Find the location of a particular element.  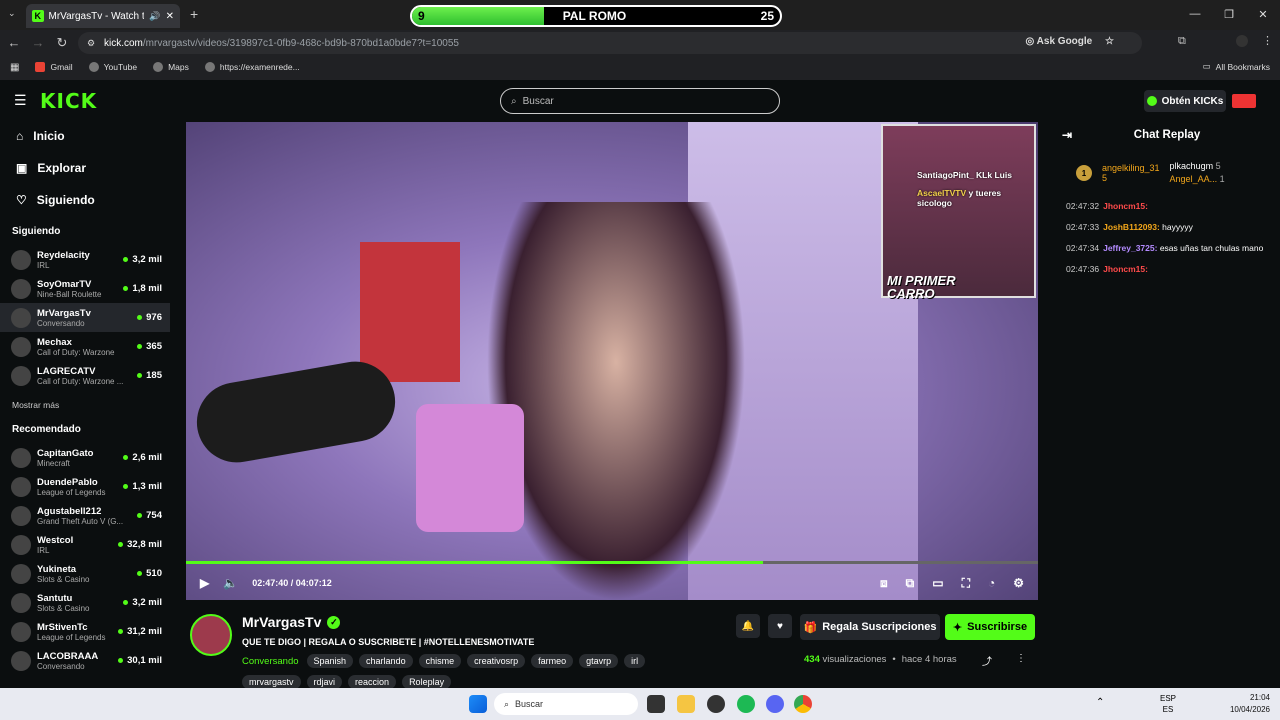

video-progress is located at coordinates (612, 562).